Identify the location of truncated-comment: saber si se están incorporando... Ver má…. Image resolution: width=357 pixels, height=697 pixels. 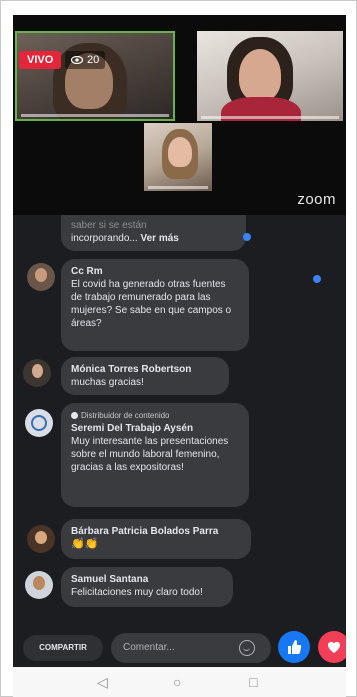
(153, 233).